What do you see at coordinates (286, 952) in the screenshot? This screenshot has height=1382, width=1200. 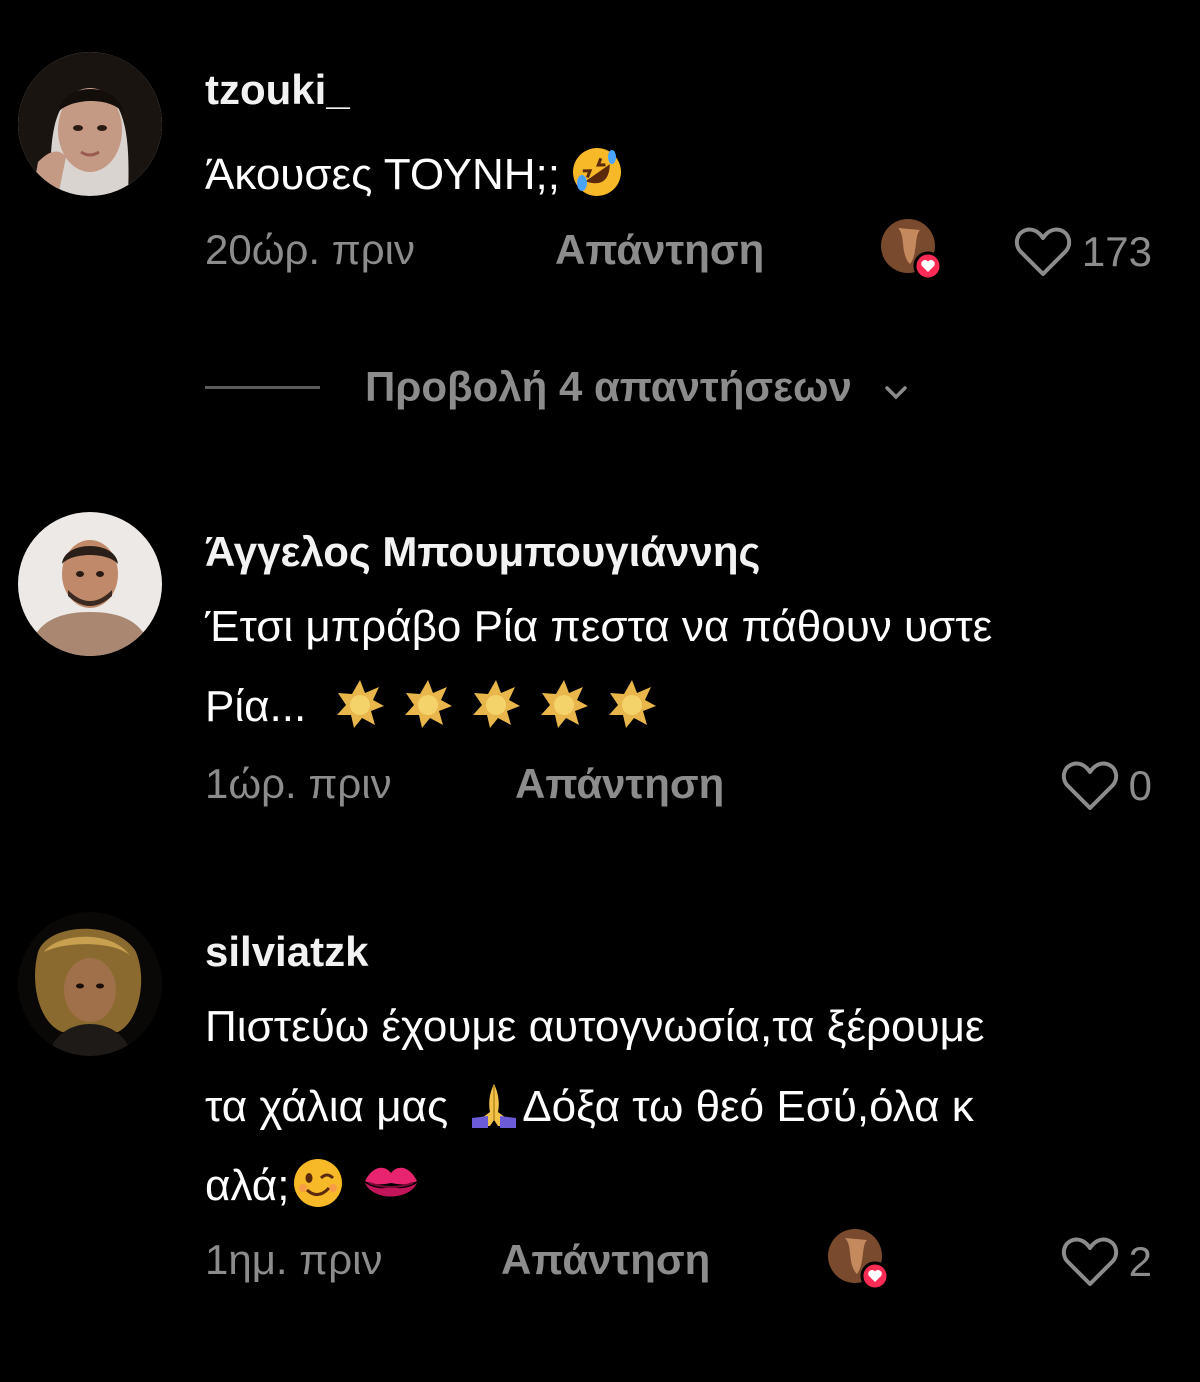 I see `username: silviatzk` at bounding box center [286, 952].